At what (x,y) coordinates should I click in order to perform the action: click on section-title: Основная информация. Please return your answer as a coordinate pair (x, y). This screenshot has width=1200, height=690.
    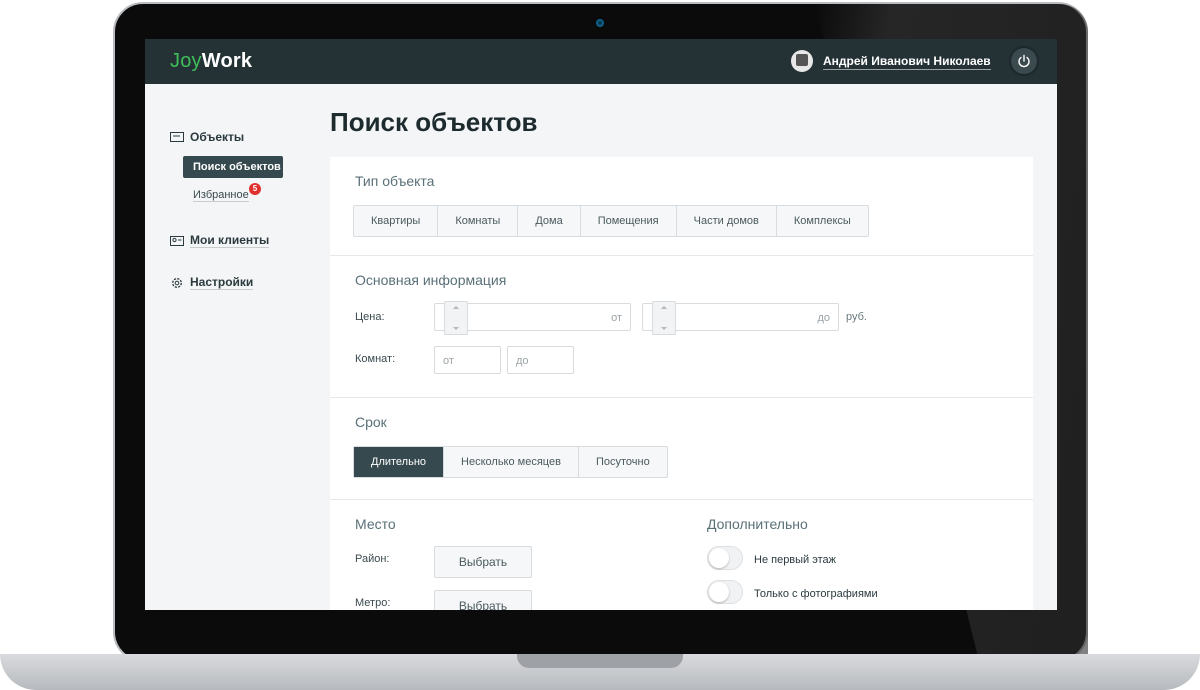
    Looking at the image, I should click on (431, 280).